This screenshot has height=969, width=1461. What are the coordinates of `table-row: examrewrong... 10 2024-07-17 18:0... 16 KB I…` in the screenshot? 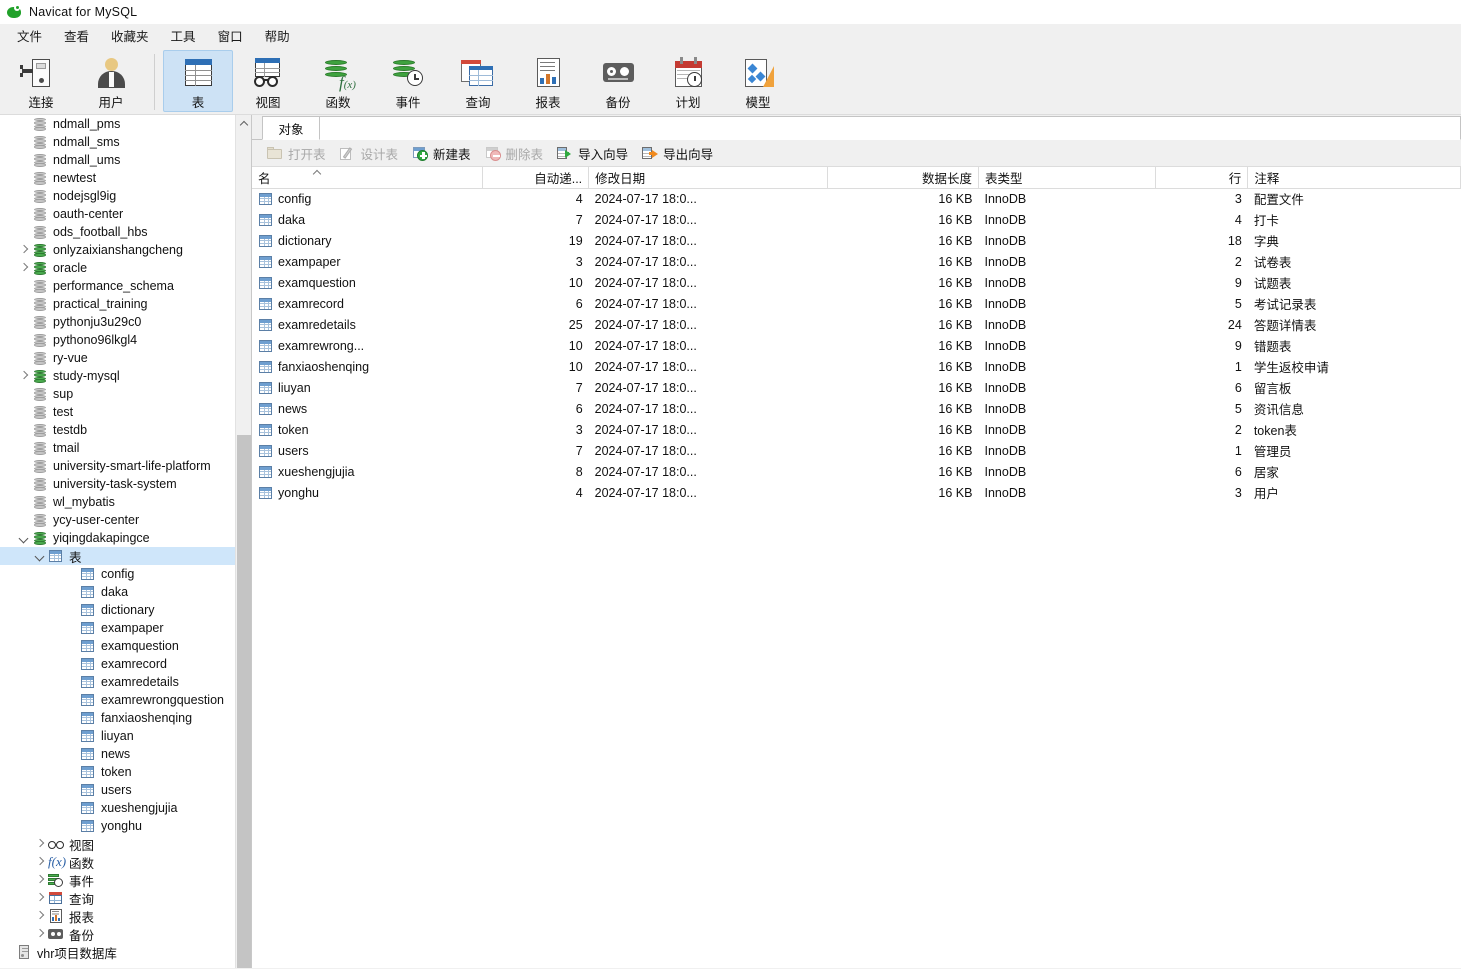 It's located at (856, 345).